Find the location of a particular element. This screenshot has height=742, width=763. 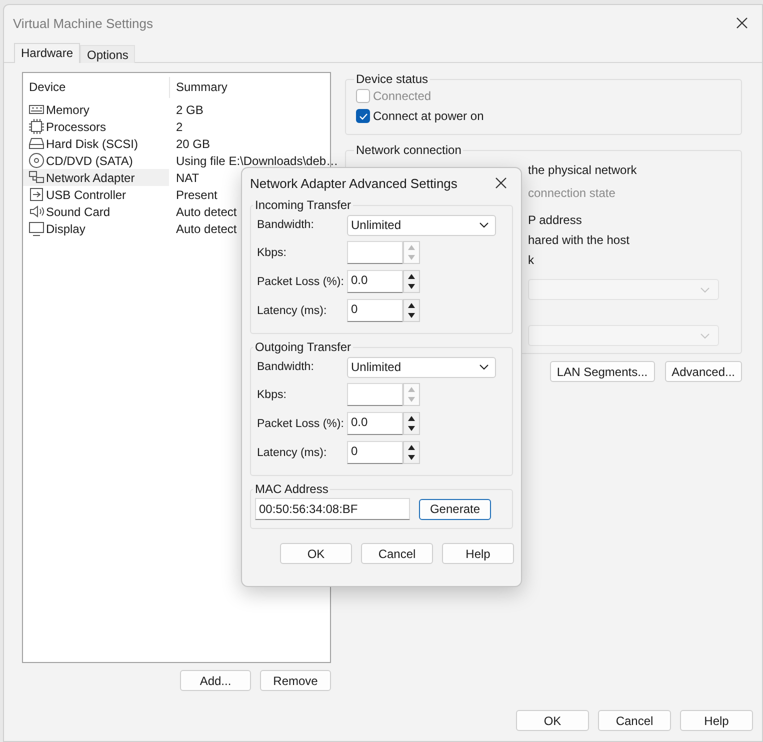

list-button: Remove is located at coordinates (295, 680).